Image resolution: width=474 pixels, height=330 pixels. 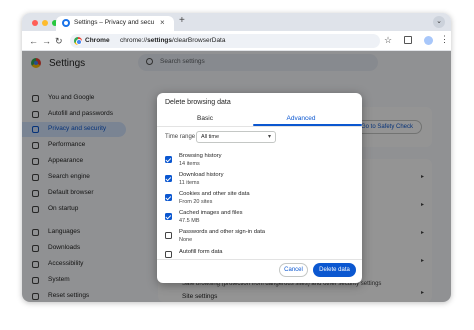 I want to click on chrome-chip: Chrome, so click(x=92, y=41).